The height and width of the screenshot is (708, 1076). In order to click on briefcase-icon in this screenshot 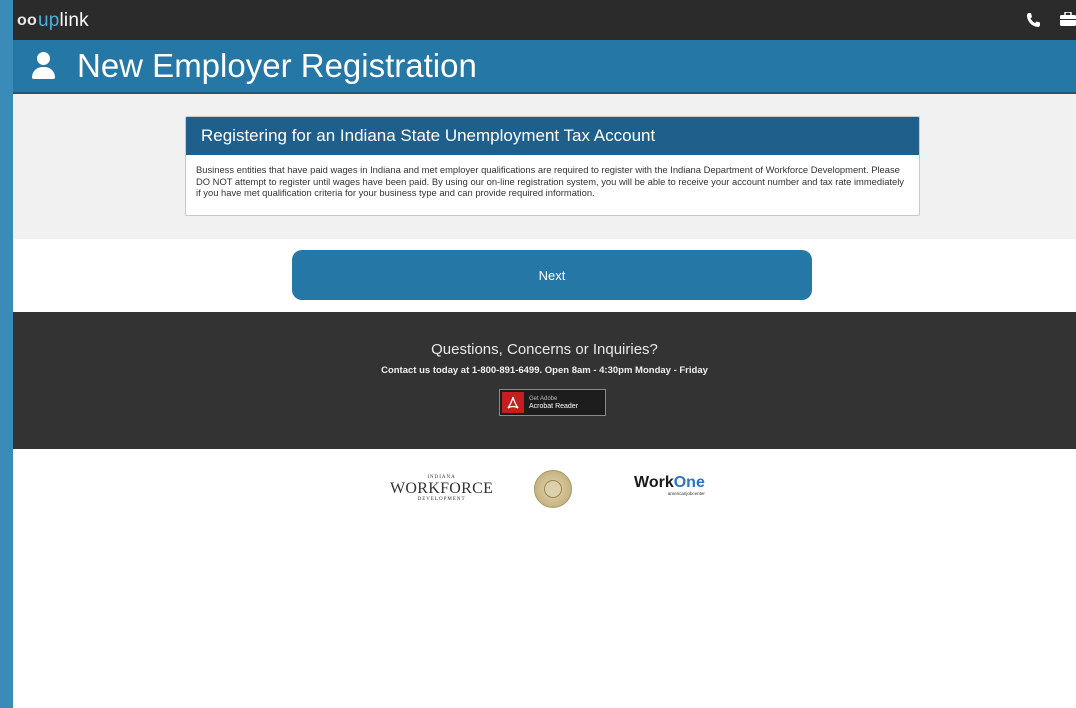, I will do `click(1068, 21)`.